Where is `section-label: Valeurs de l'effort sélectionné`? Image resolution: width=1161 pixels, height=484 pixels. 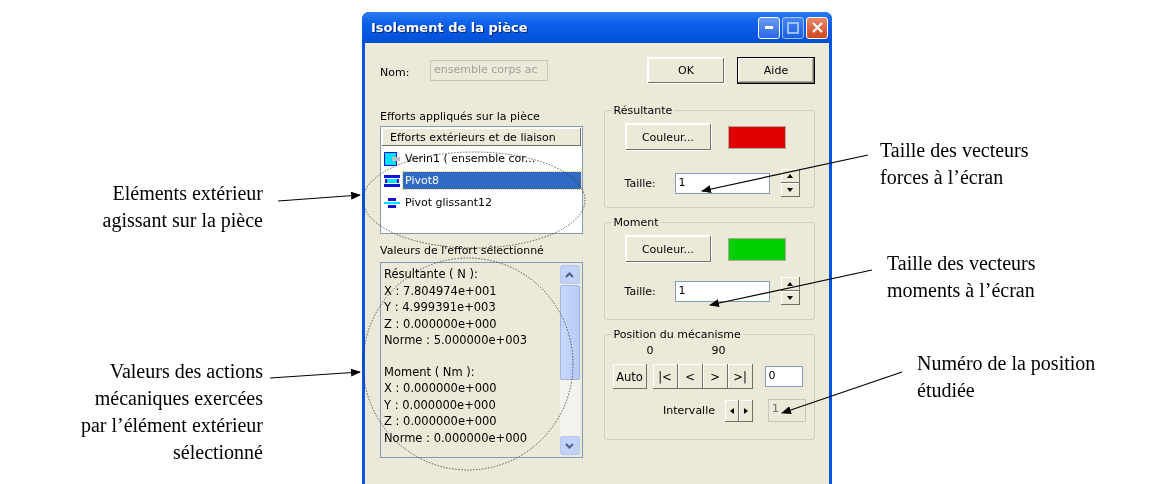
section-label: Valeurs de l'effort sélectionné is located at coordinates (462, 250).